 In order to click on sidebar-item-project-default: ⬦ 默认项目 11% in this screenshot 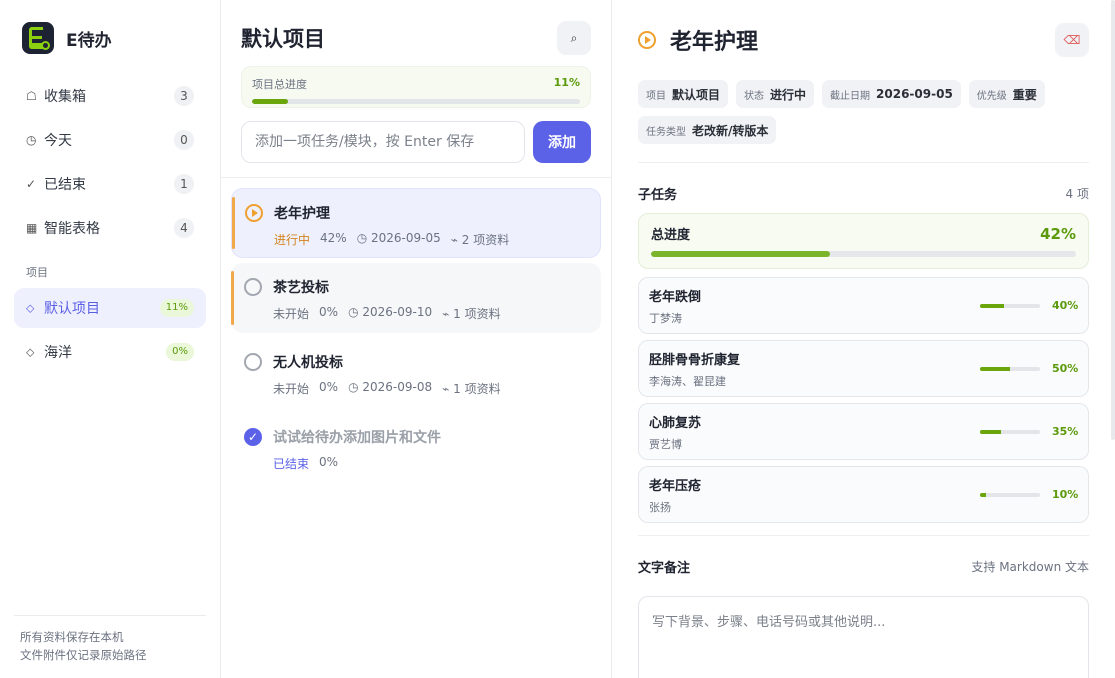, I will do `click(110, 308)`.